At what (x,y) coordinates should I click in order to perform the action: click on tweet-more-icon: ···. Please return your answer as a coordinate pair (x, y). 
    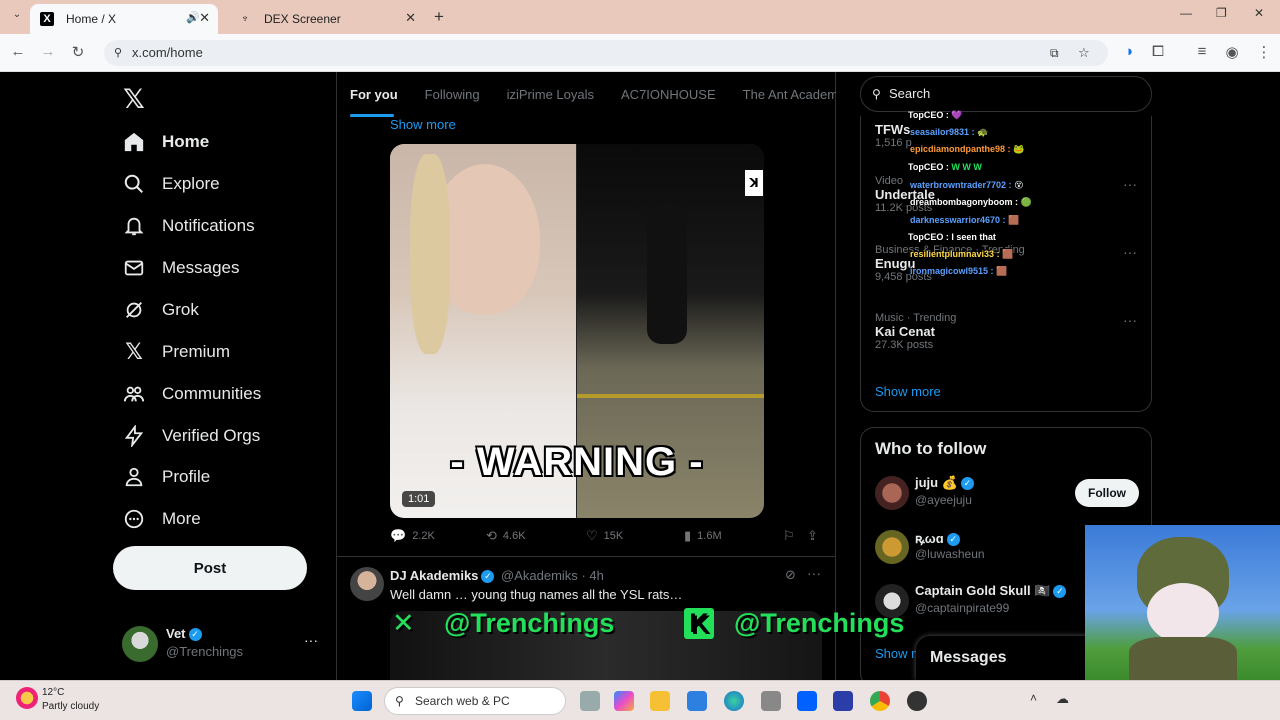
    Looking at the image, I should click on (814, 573).